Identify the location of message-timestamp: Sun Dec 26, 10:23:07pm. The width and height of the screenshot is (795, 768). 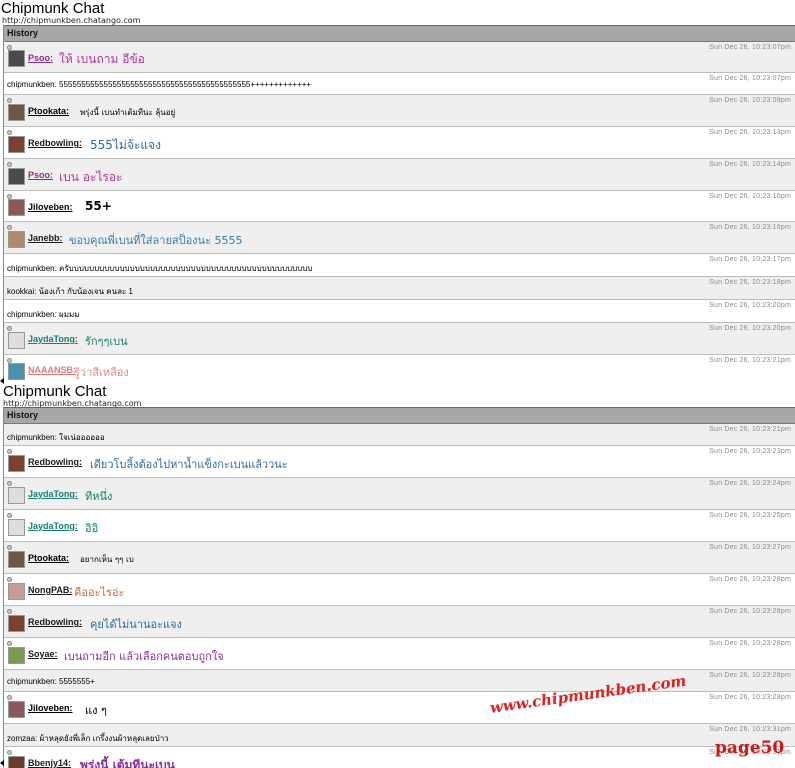
(750, 47).